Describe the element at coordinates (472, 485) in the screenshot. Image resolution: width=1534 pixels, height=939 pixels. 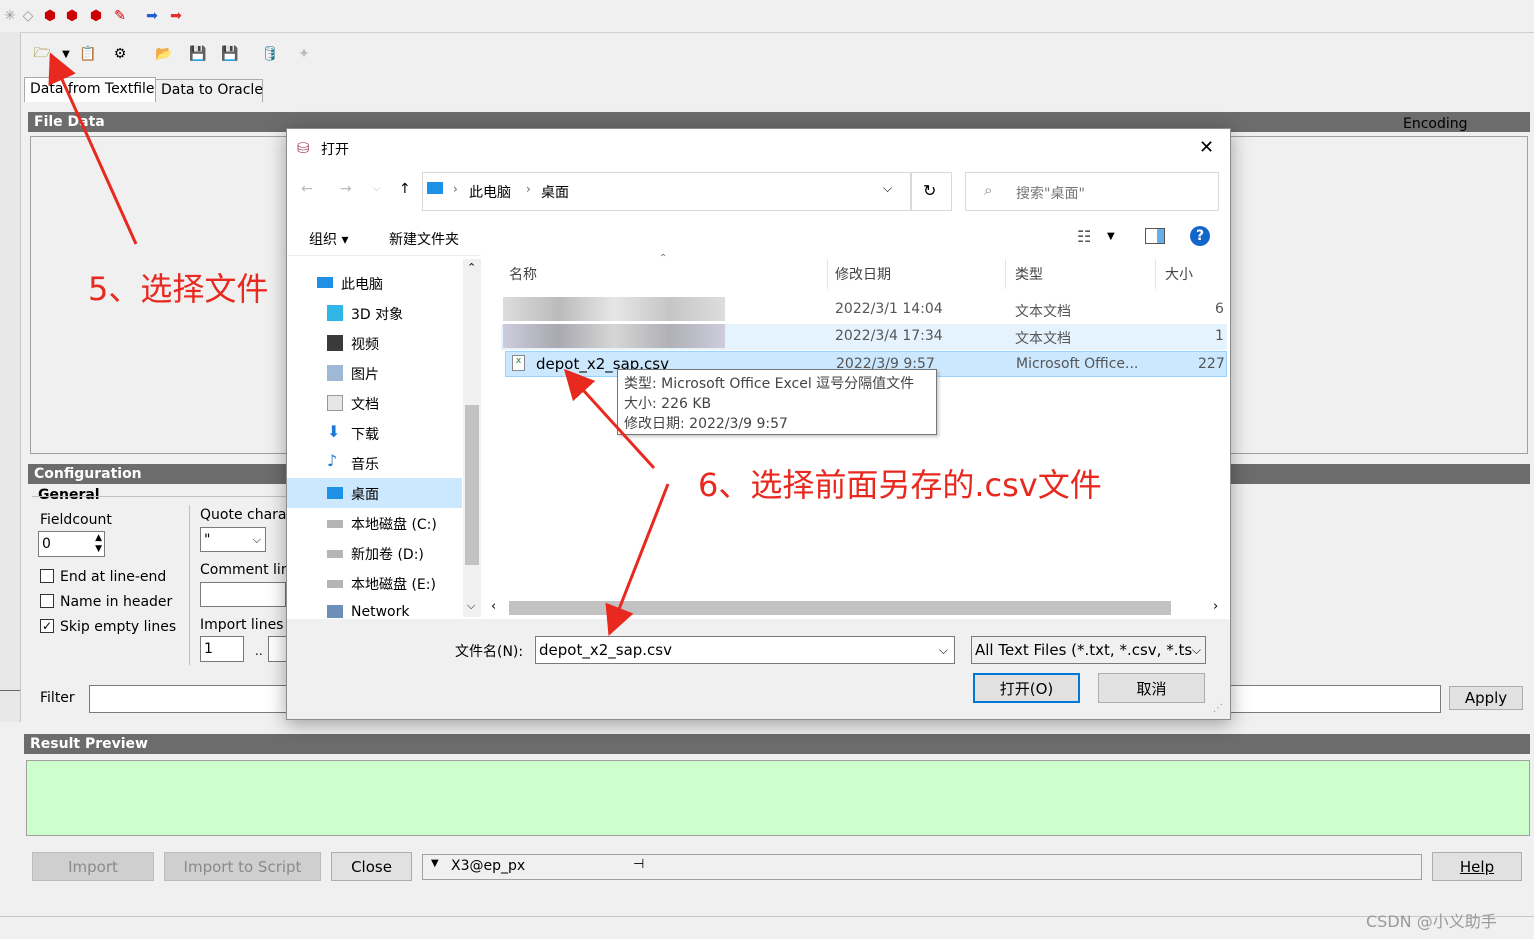
I see `nav-scrollbar-thumb` at that location.